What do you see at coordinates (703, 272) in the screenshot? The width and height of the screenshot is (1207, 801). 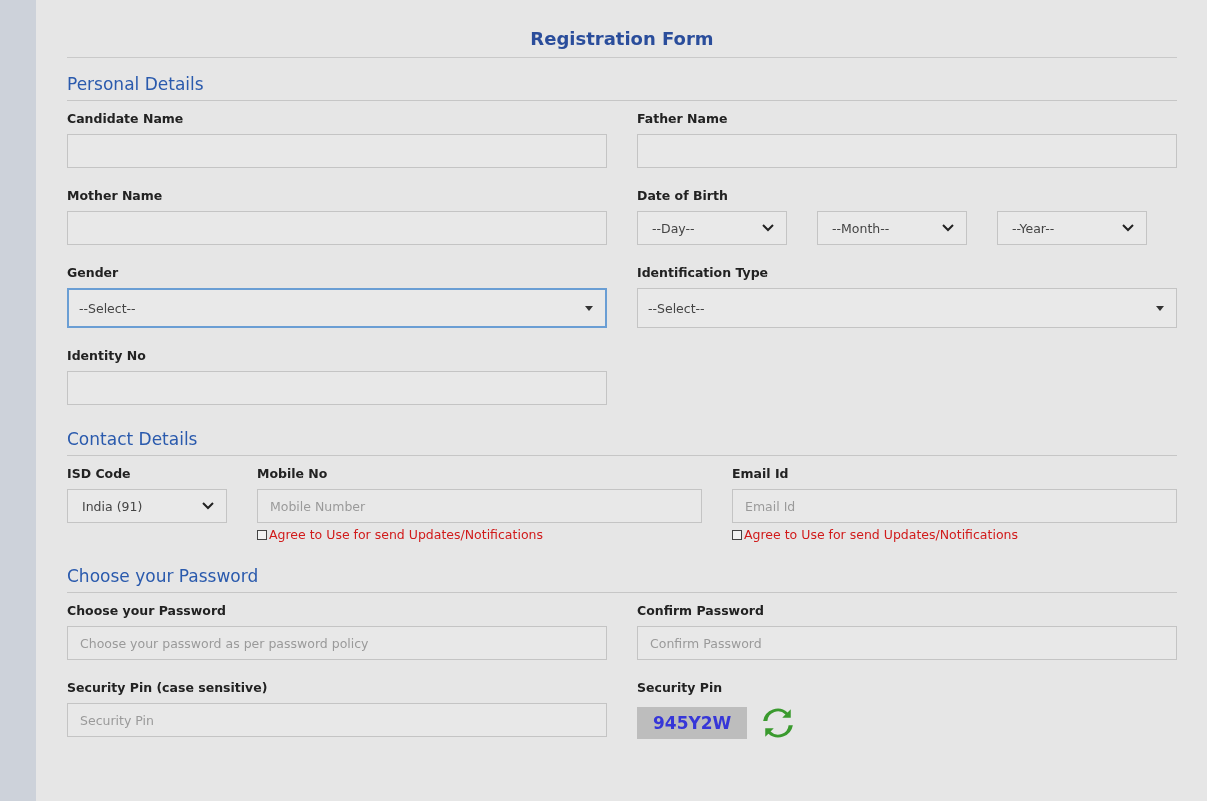 I see `field-label: Identification Type` at bounding box center [703, 272].